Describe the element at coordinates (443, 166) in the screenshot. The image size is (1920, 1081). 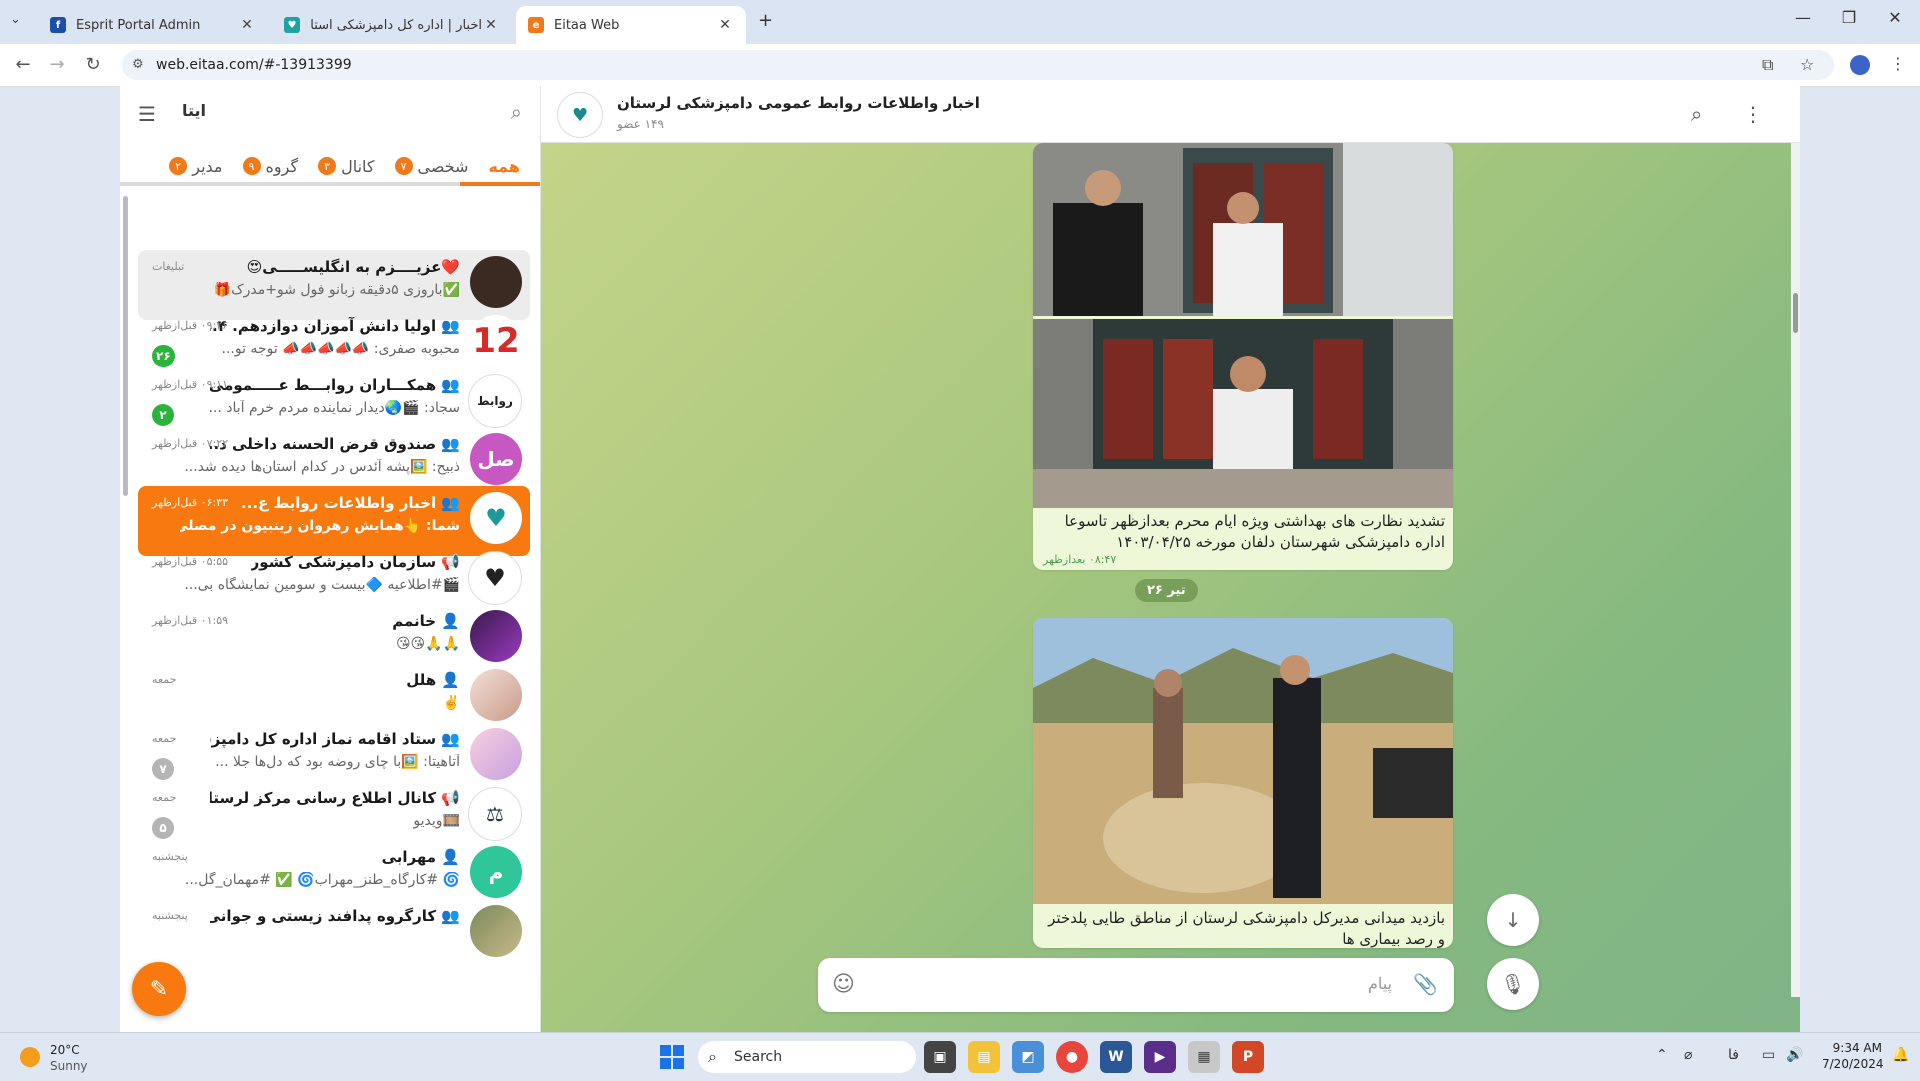
I see `filter-label: شخصی` at that location.